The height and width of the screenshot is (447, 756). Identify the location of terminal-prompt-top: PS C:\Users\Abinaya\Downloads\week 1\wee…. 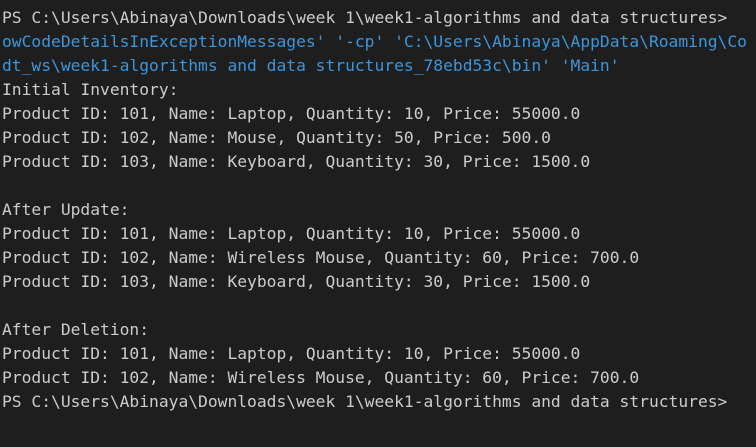
(365, 17).